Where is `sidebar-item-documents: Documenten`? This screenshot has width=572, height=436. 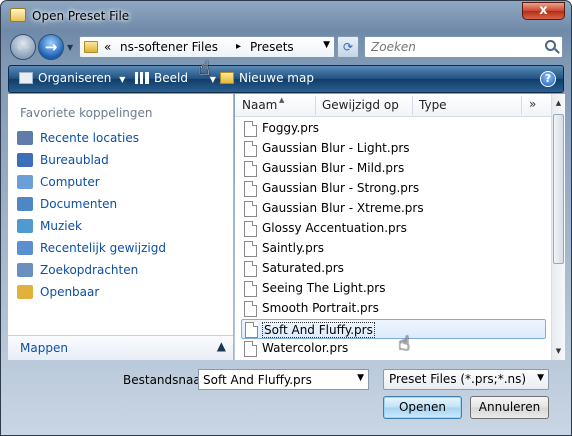
sidebar-item-documents: Documenten is located at coordinates (122, 205).